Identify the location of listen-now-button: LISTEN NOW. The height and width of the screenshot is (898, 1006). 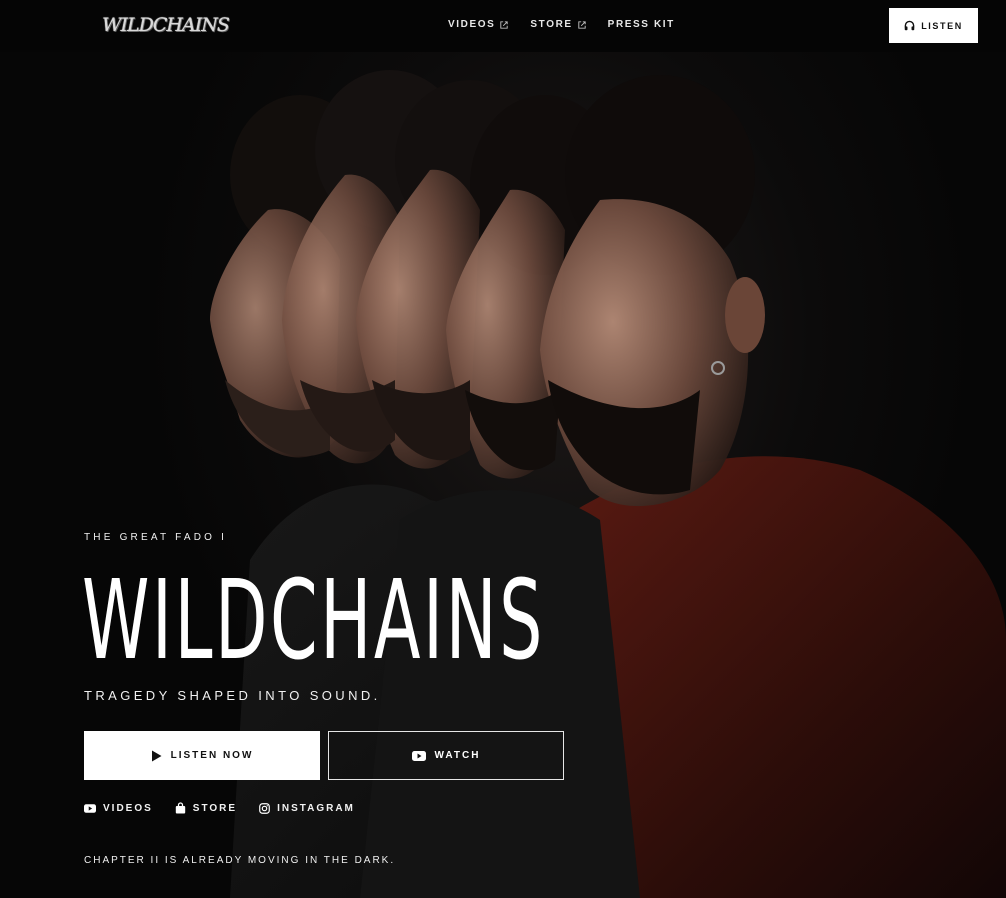
(202, 755).